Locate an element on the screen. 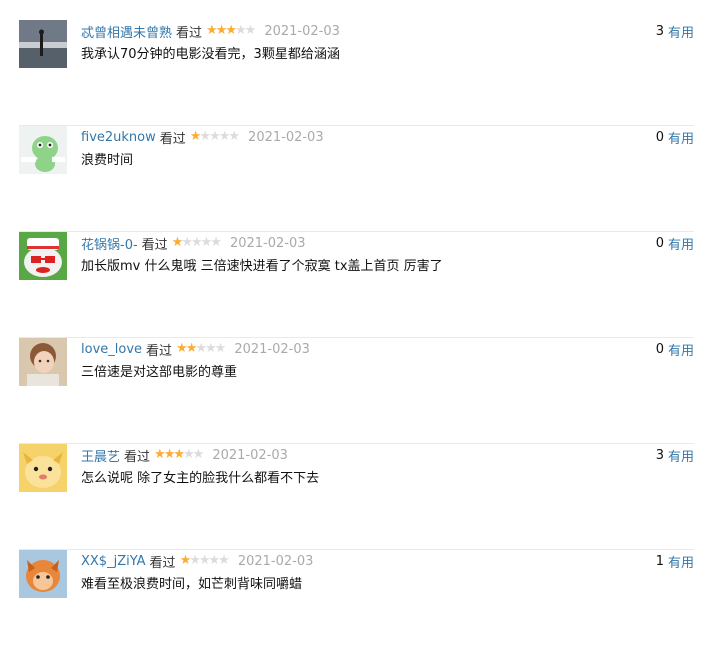 The height and width of the screenshot is (656, 714). paul-frank-monkey-avatar is located at coordinates (43, 256).